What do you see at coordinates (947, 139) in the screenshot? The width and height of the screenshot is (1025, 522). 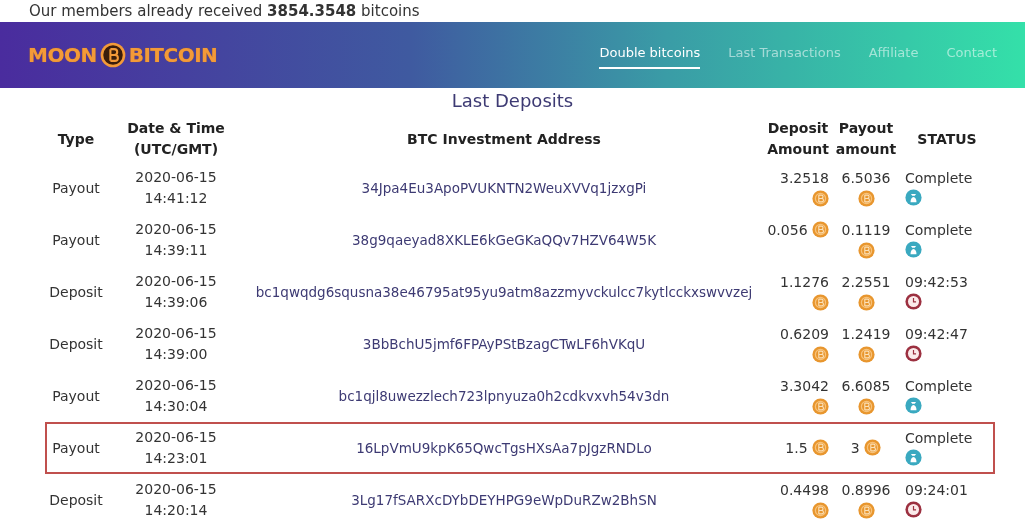 I see `column-header: STATUS` at bounding box center [947, 139].